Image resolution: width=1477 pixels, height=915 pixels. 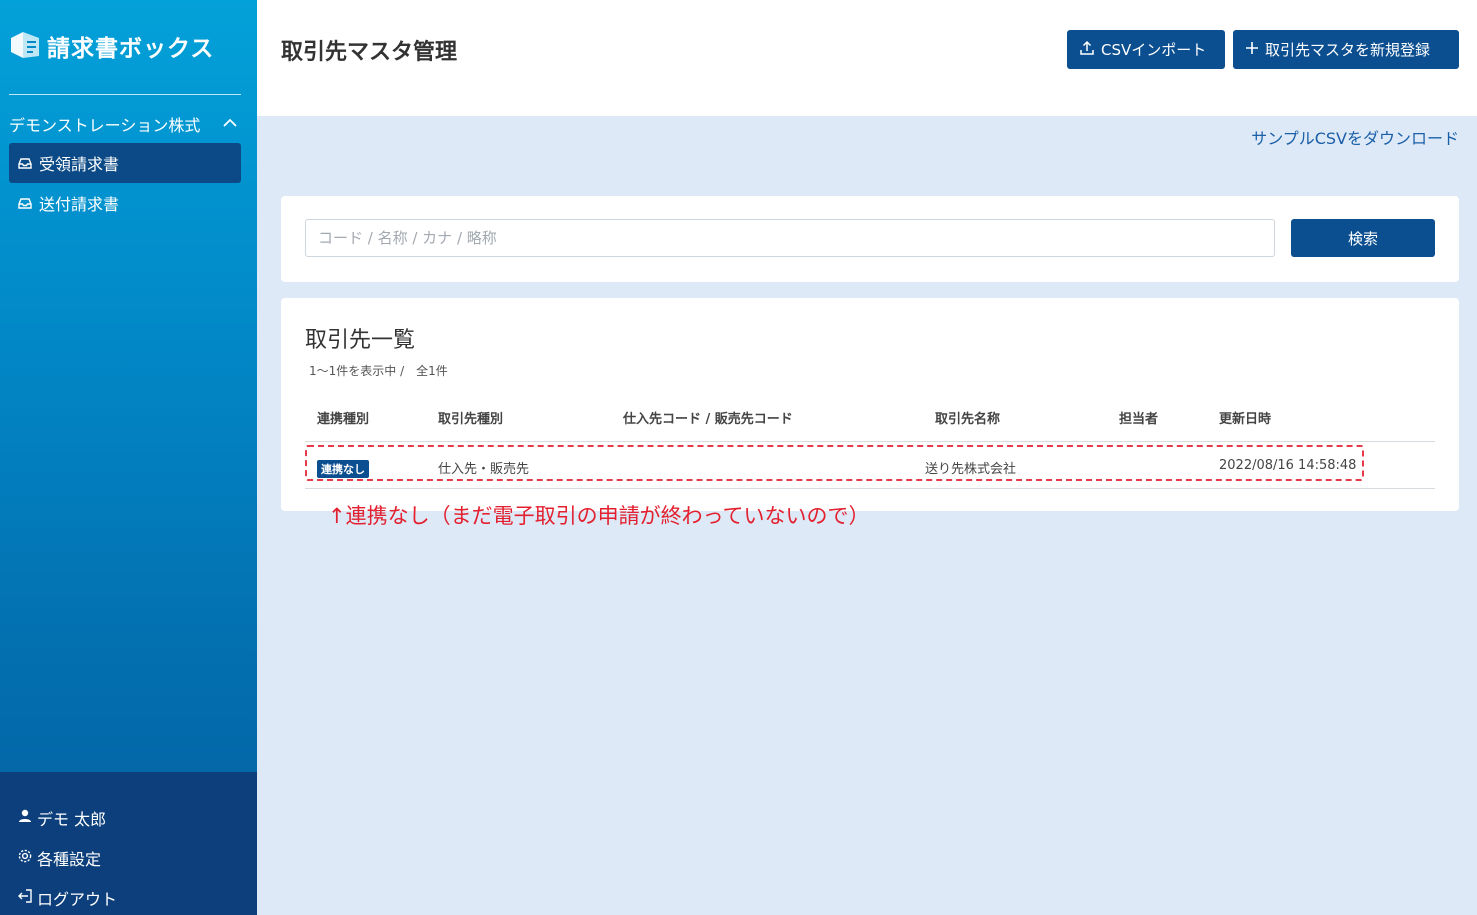 I want to click on company-selector: デモンストレーション株式, so click(x=125, y=124).